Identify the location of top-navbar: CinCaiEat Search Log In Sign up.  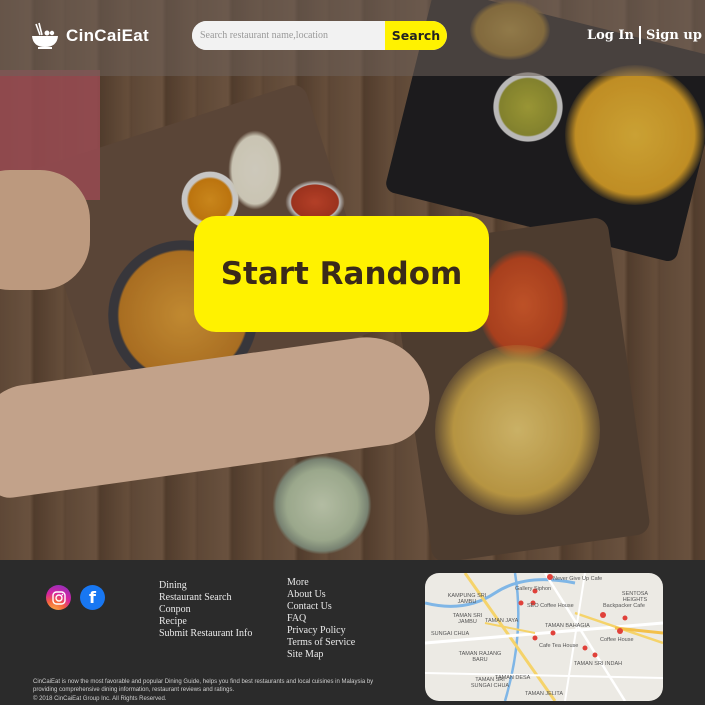
(352, 38).